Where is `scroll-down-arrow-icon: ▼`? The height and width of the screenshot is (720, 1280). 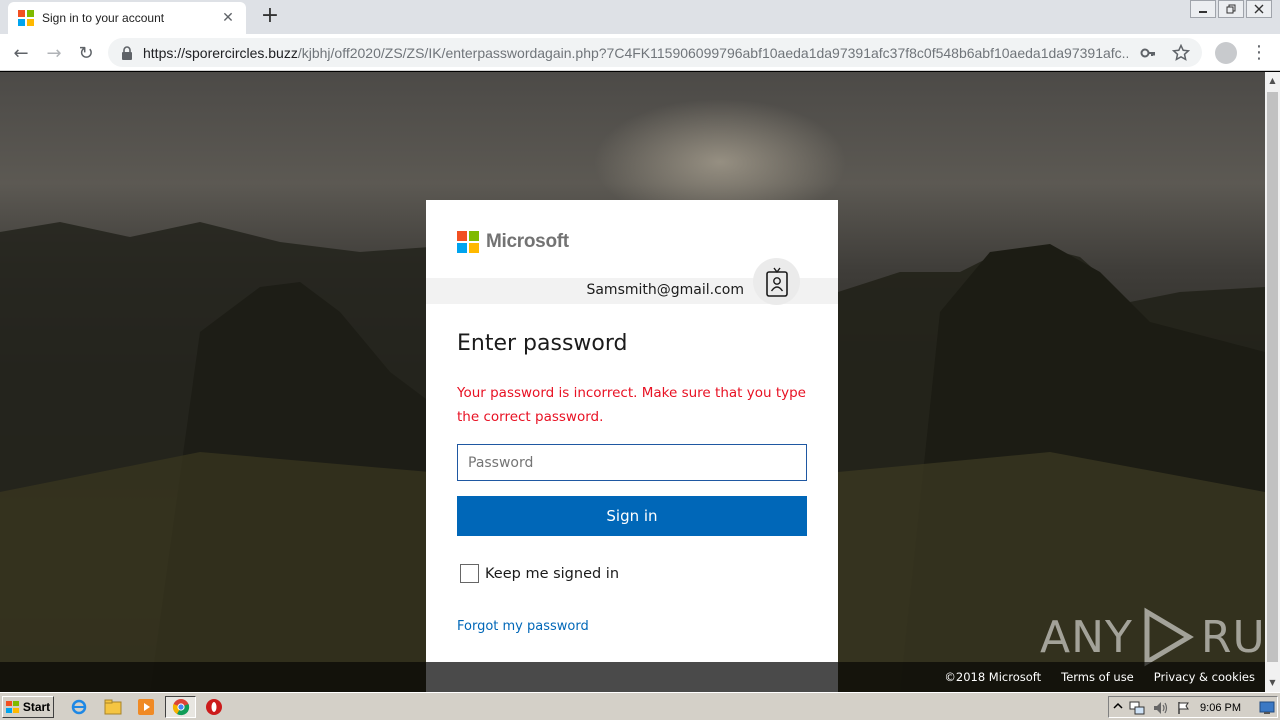
scroll-down-arrow-icon: ▼ is located at coordinates (1272, 683).